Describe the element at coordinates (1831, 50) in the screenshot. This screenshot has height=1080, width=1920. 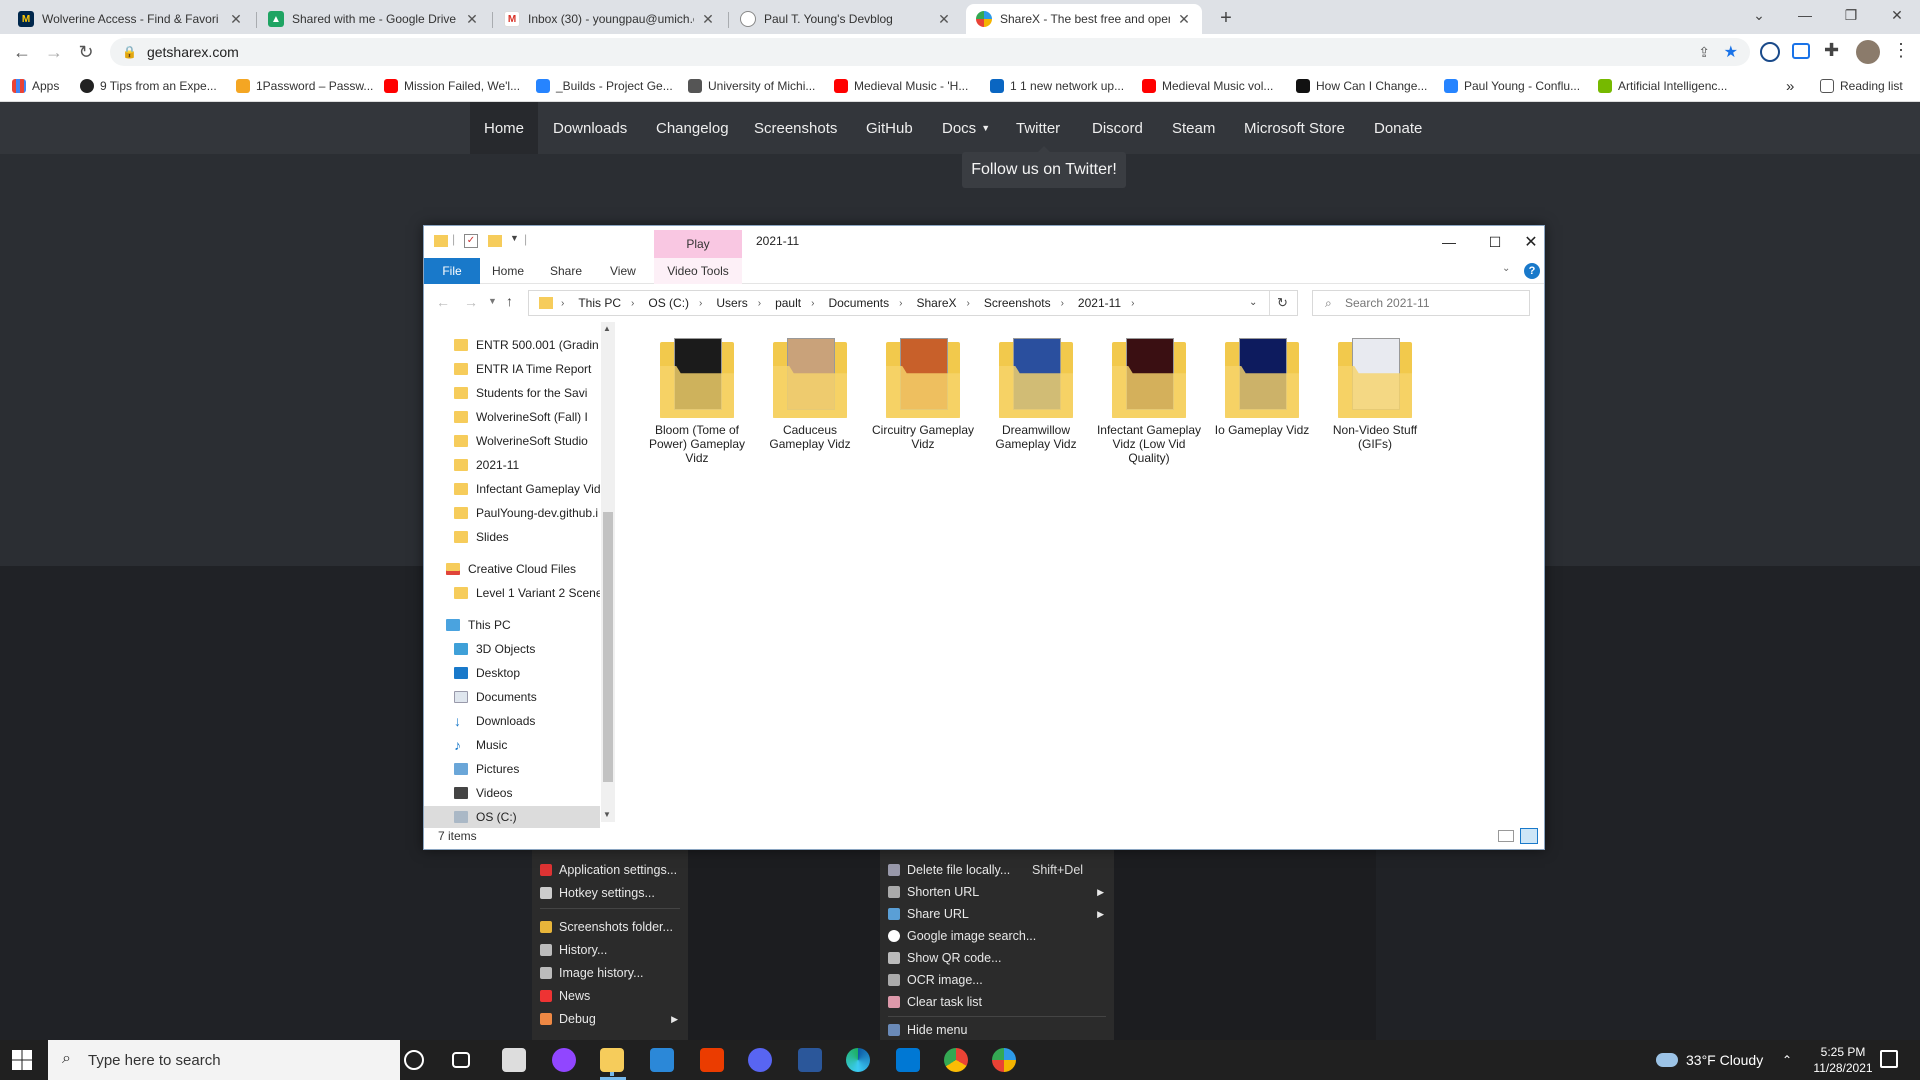
I see `puzzle-icon: ✚` at that location.